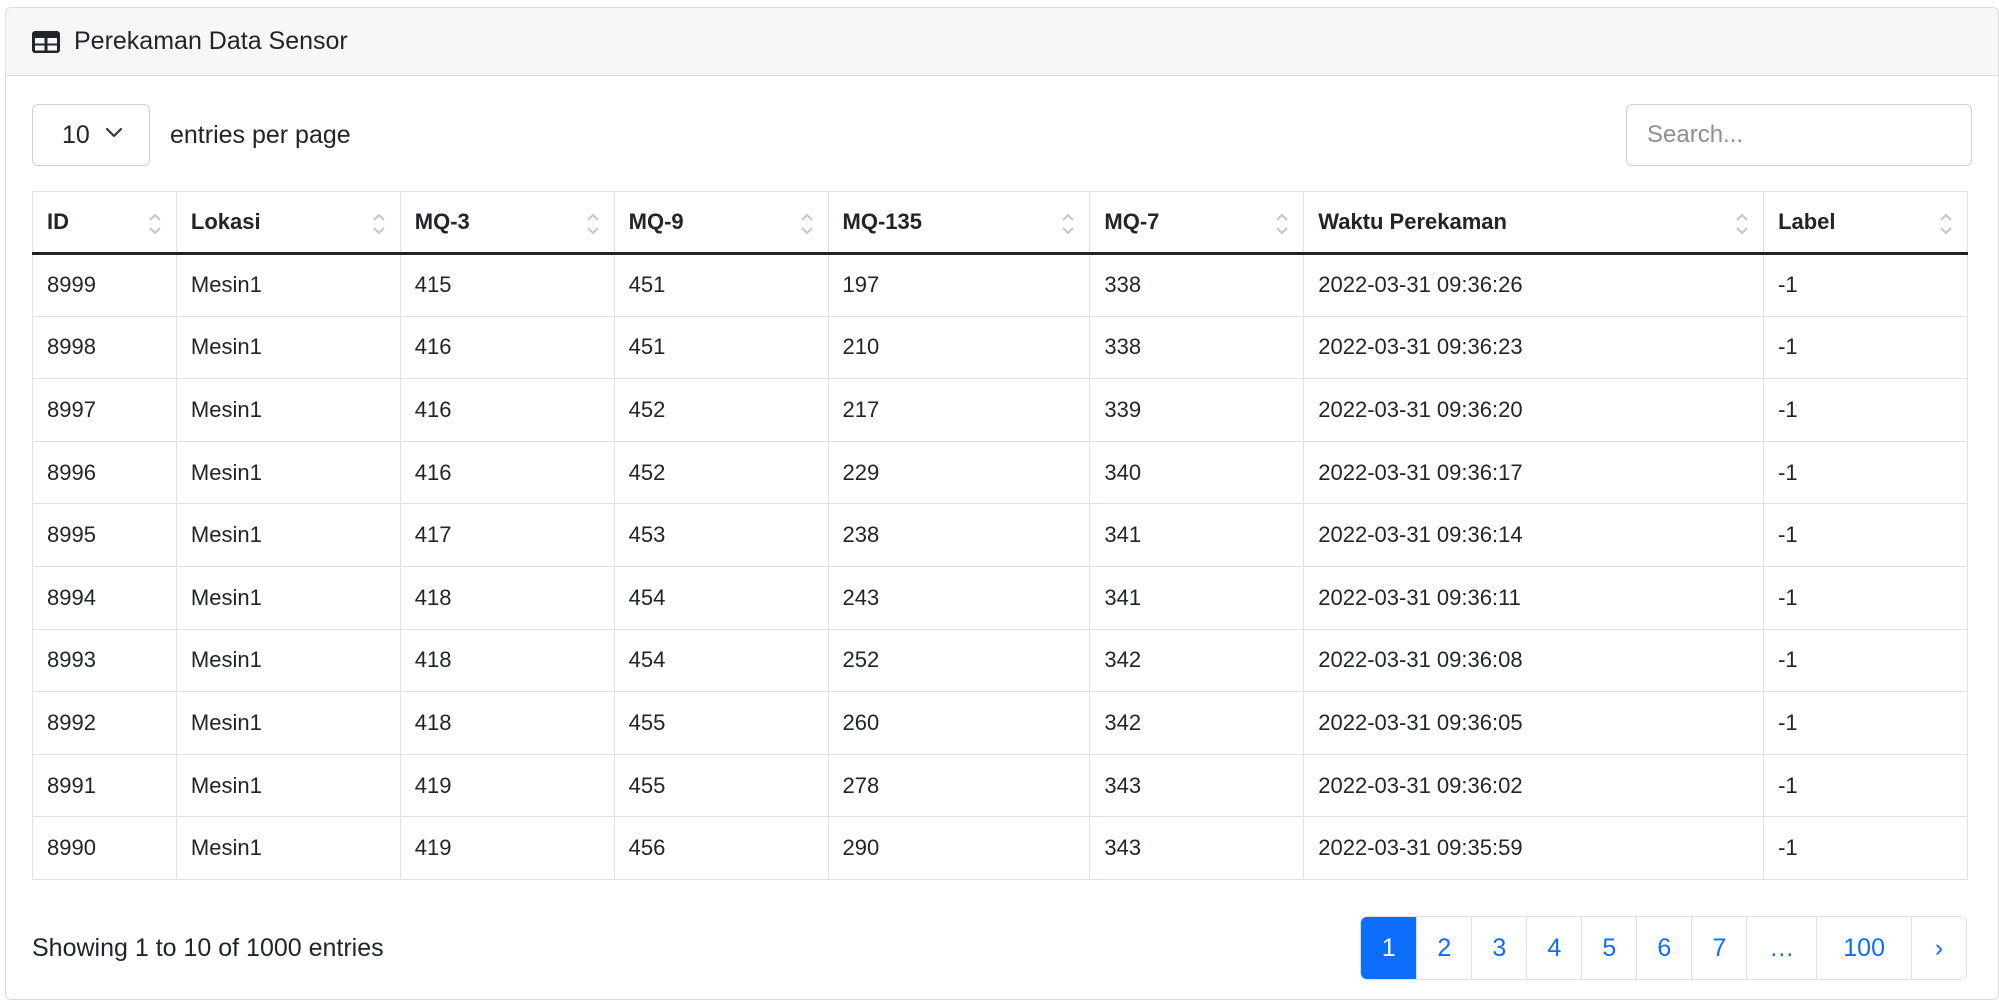  Describe the element at coordinates (1554, 948) in the screenshot. I see `page-button-4: 4` at that location.